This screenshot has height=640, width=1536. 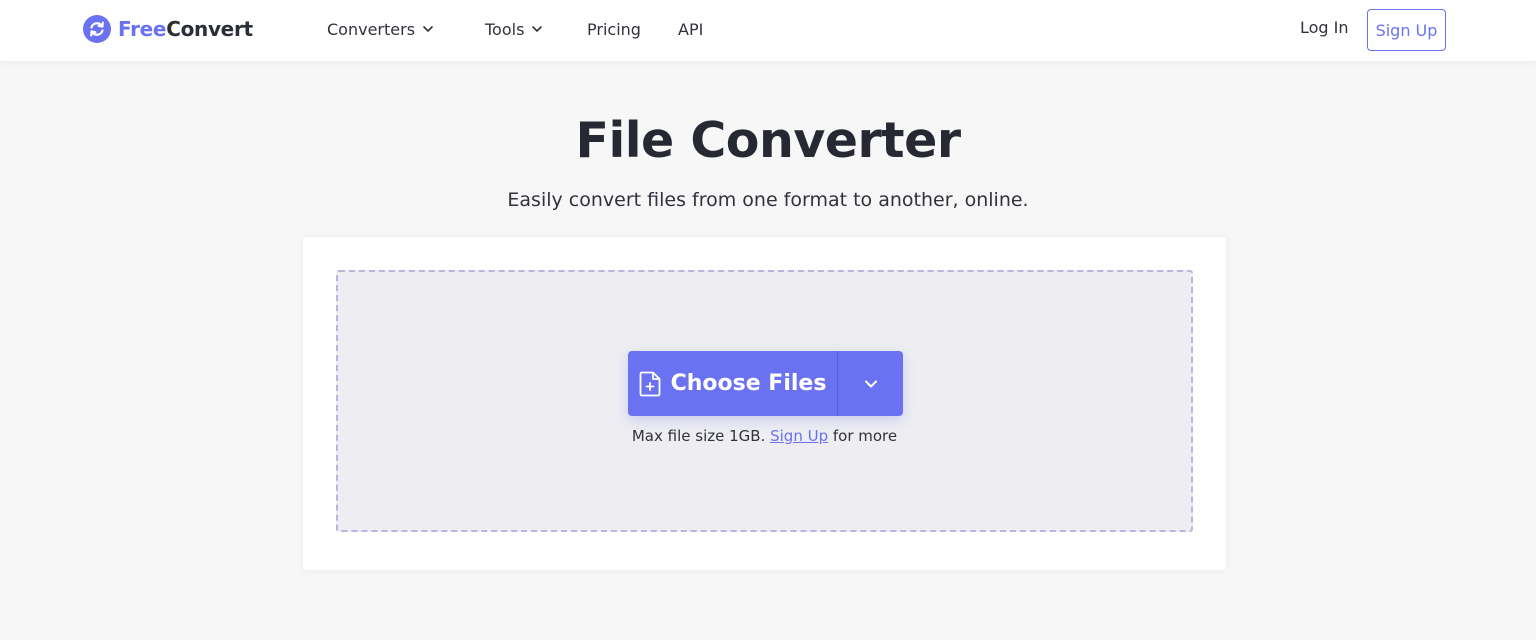 I want to click on login-link: Log In, so click(x=1324, y=27).